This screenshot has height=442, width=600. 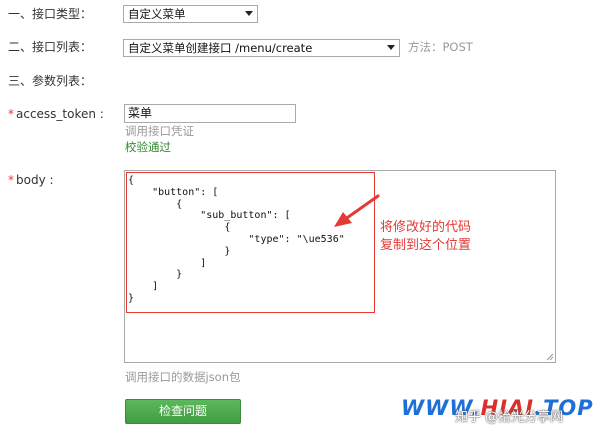 I want to click on access-token-value: 菜单, so click(x=140, y=113).